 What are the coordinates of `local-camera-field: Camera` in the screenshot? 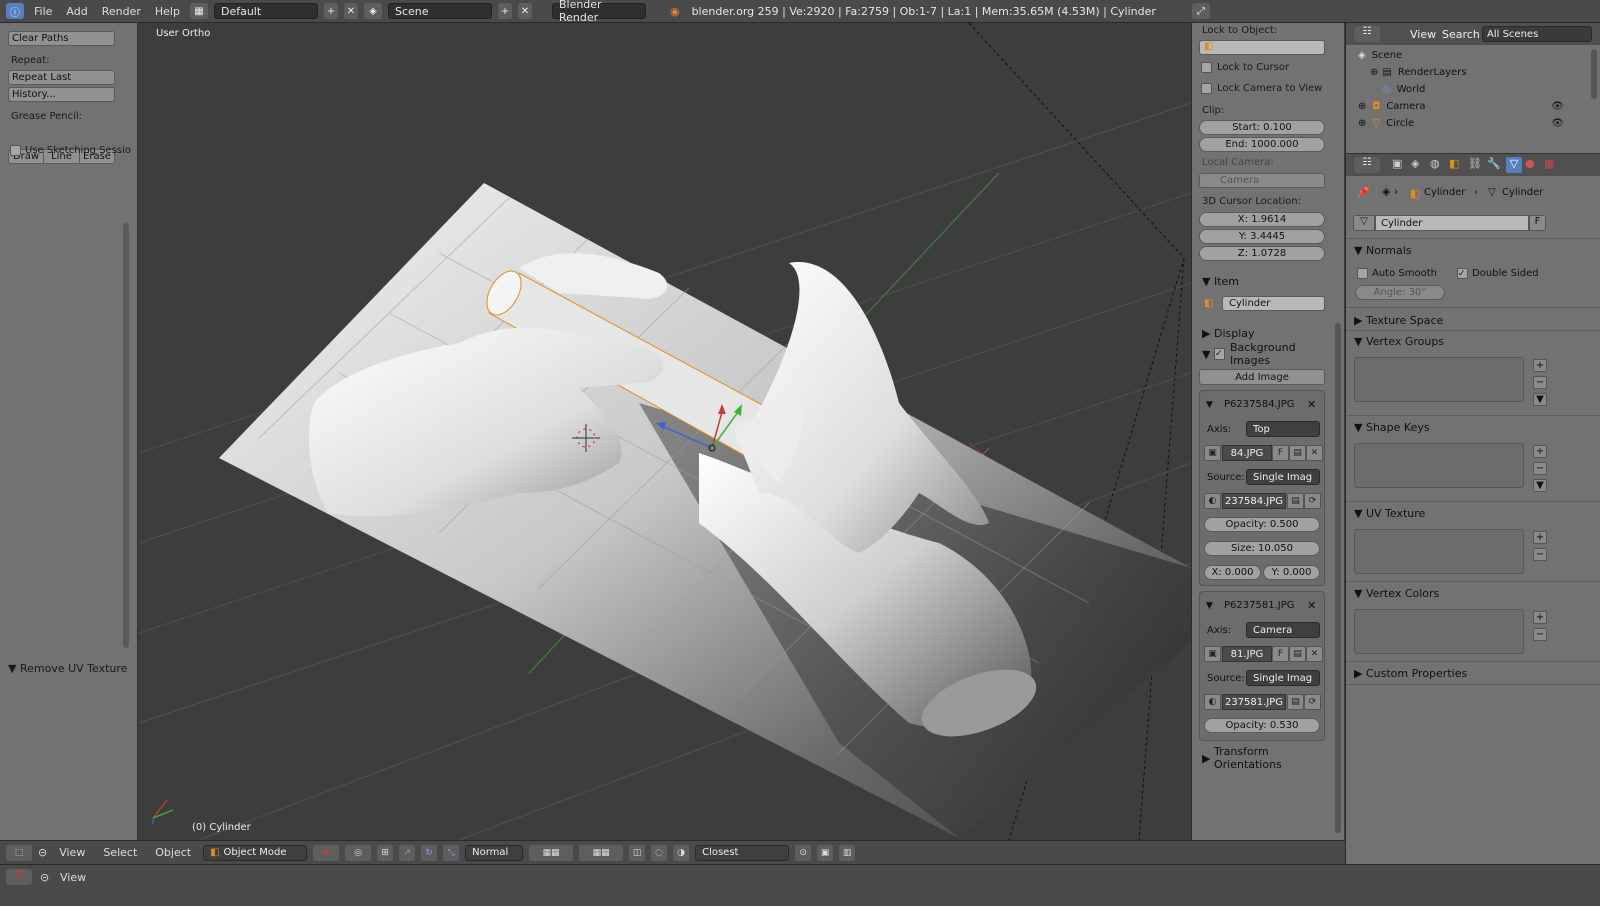 It's located at (1262, 180).